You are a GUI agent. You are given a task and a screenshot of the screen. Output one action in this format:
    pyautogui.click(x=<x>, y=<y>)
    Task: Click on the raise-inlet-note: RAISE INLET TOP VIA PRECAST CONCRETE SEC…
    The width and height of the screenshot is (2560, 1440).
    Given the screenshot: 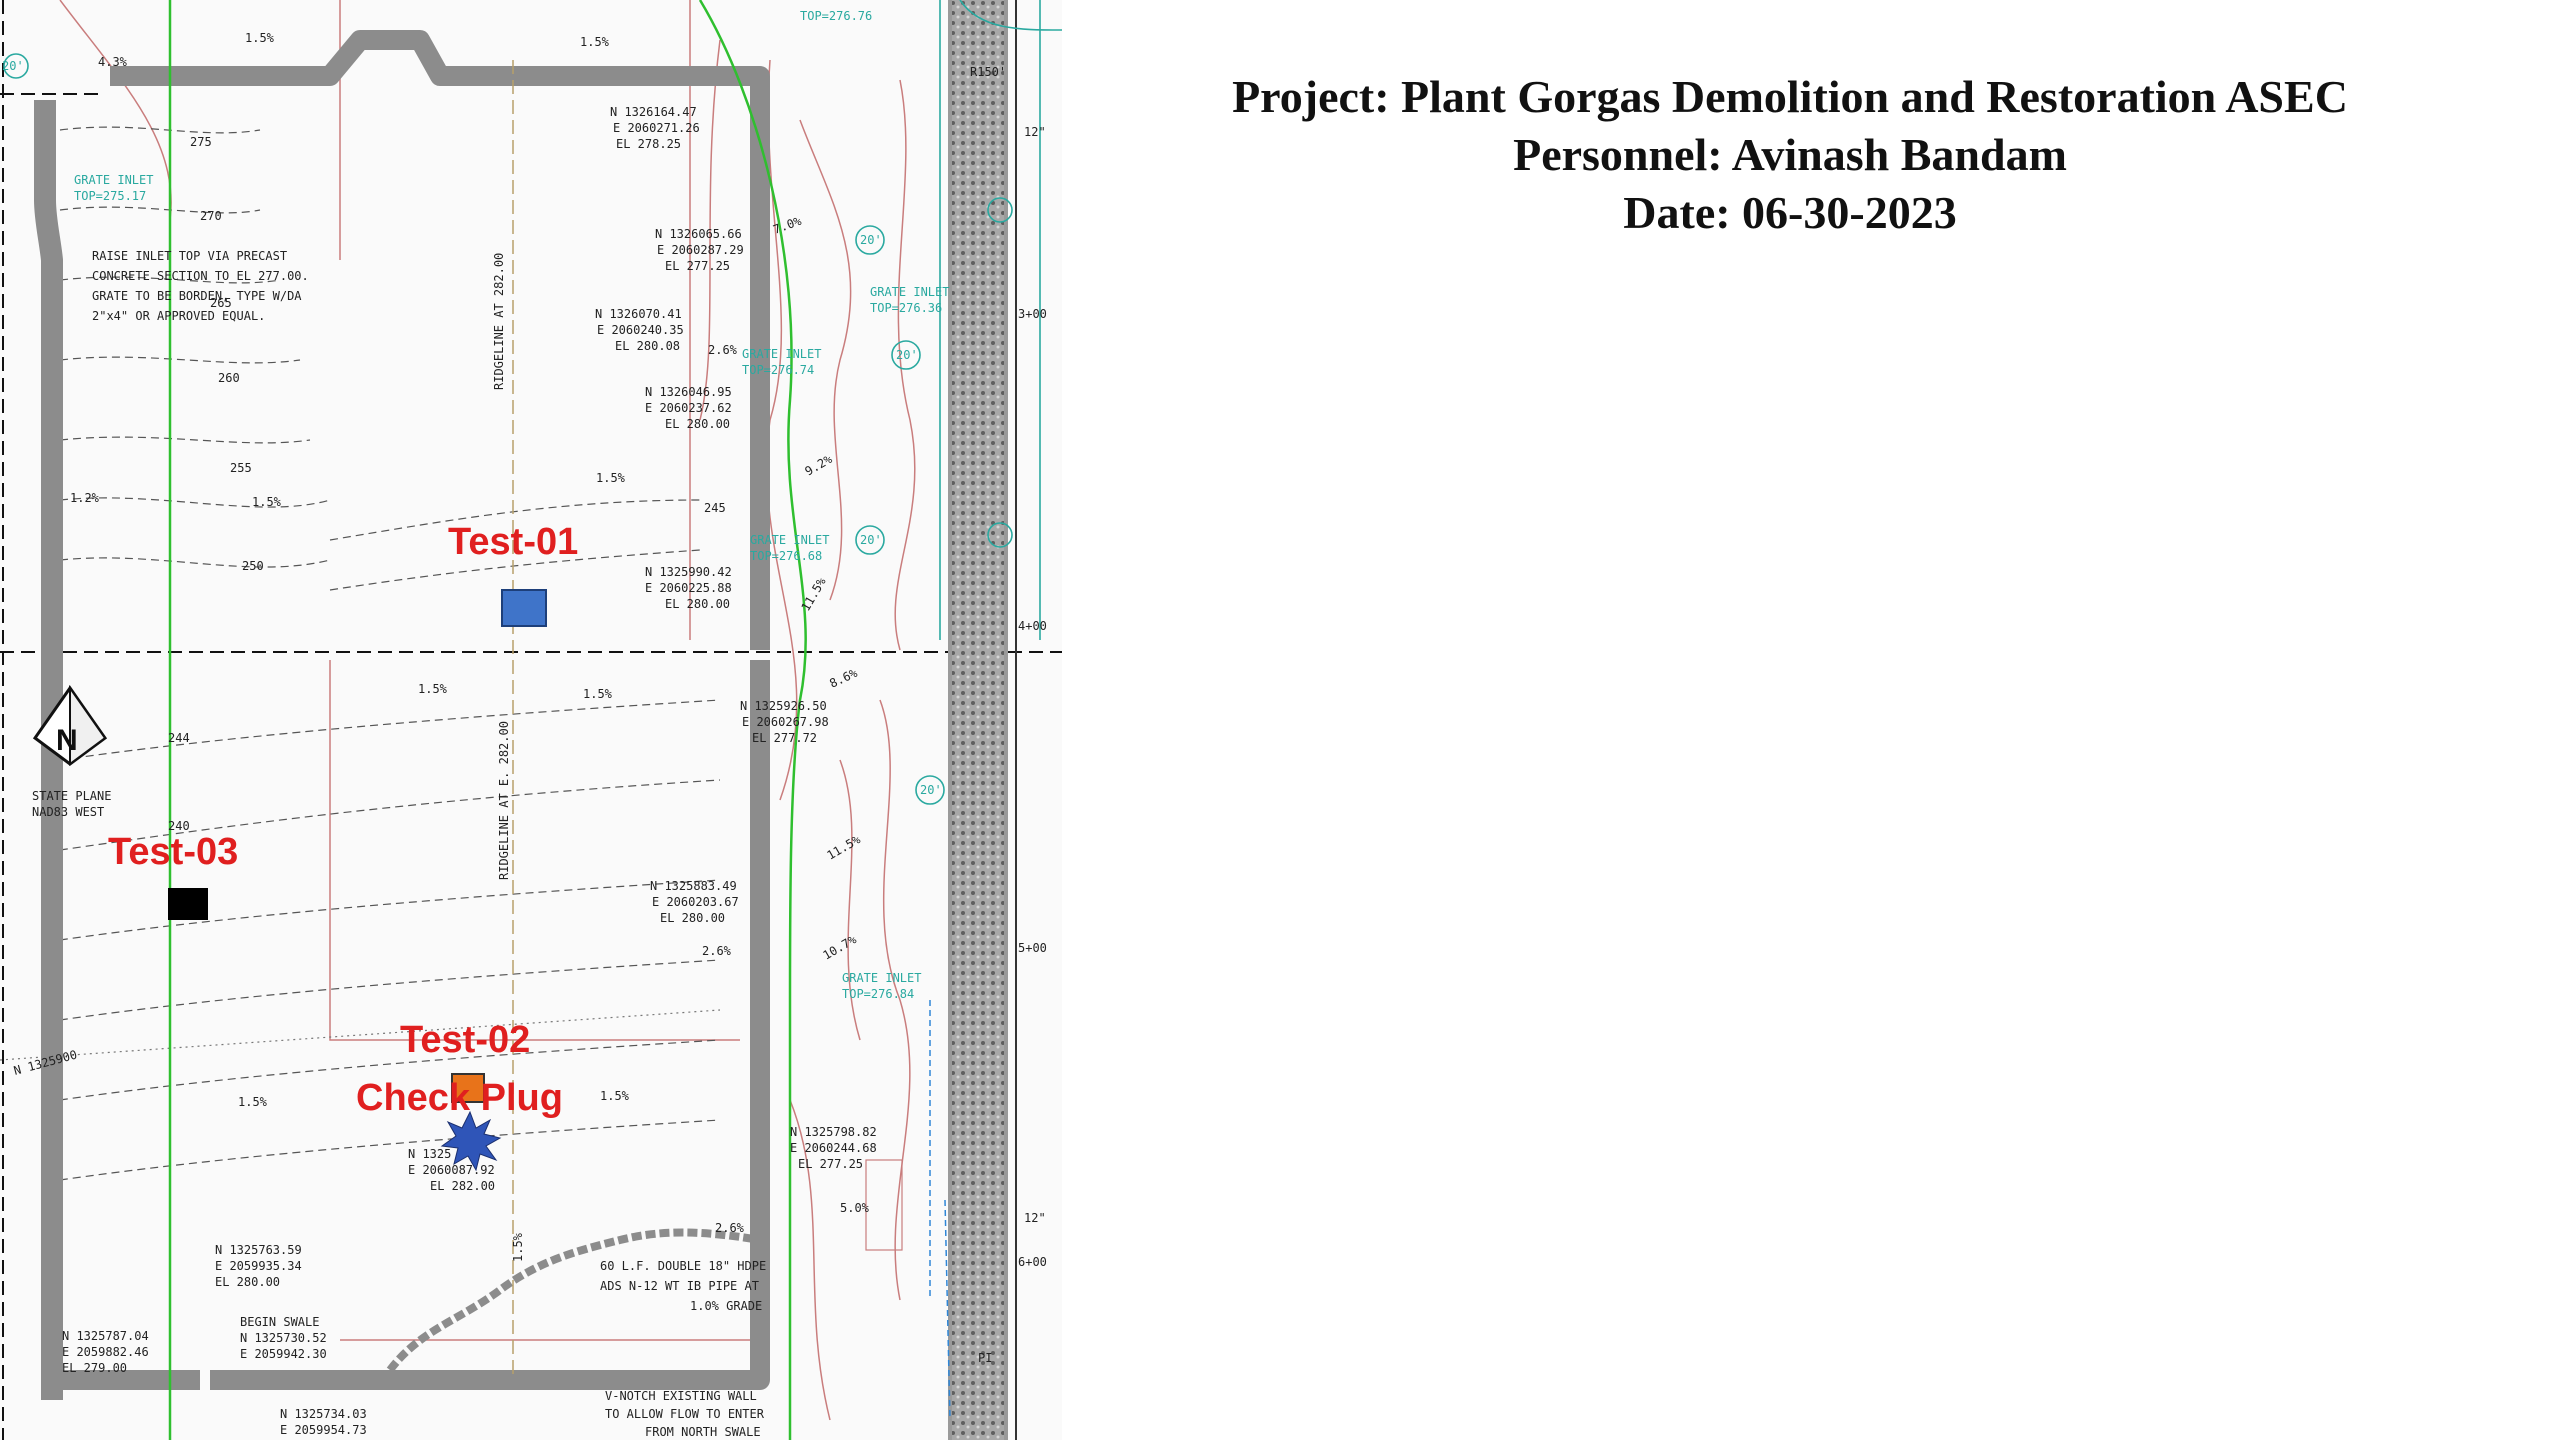 What is the action you would take?
    pyautogui.click(x=200, y=286)
    